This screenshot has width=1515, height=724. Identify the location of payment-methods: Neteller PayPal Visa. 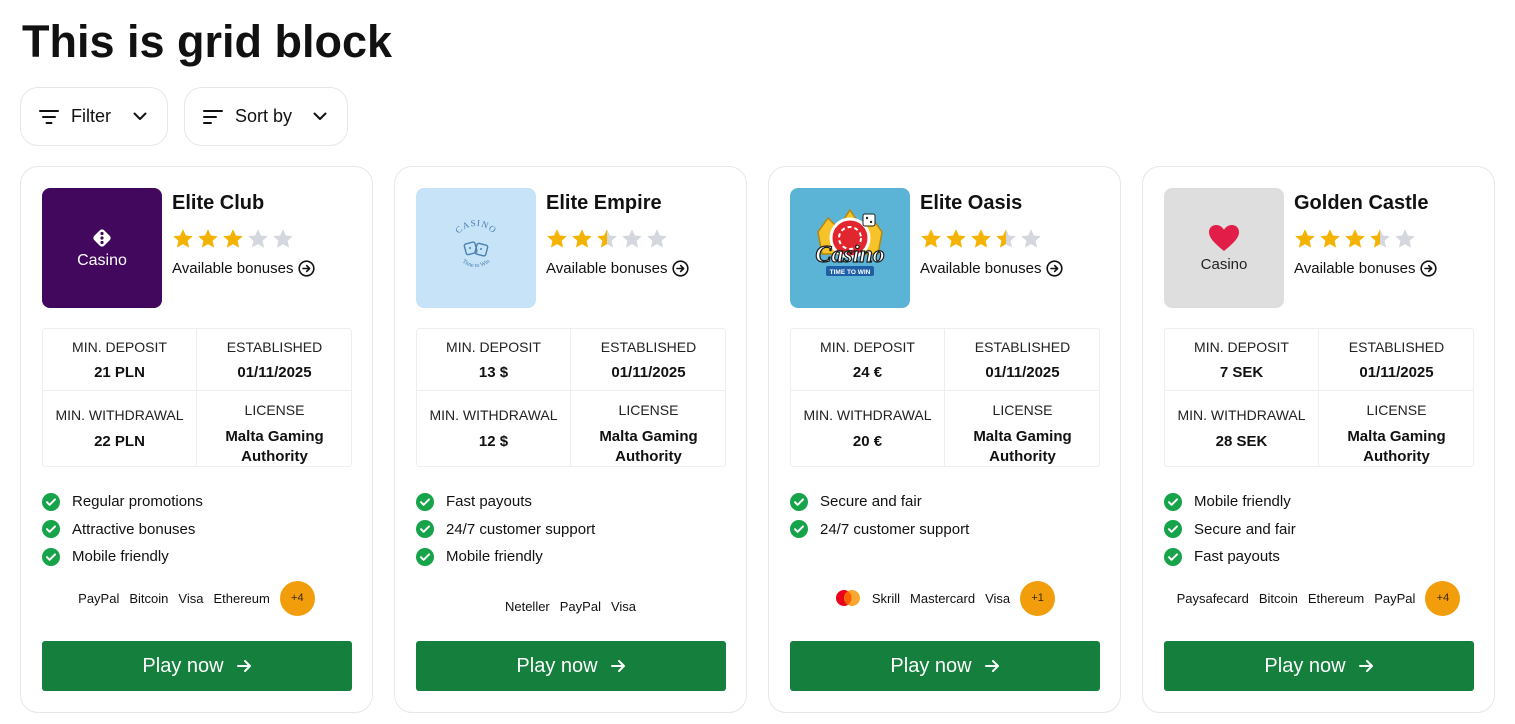
(570, 606).